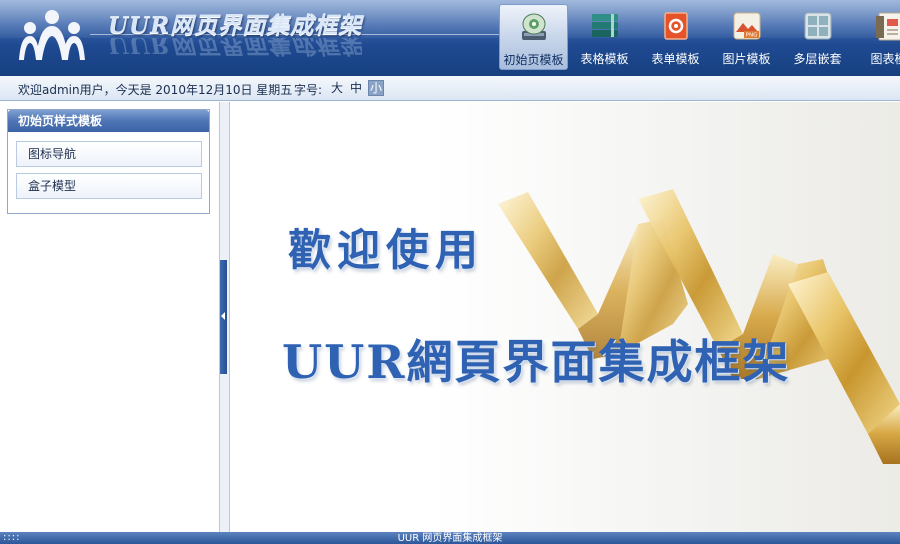 The image size is (900, 544). Describe the element at coordinates (675, 26) in the screenshot. I see `gear-form-icon` at that location.